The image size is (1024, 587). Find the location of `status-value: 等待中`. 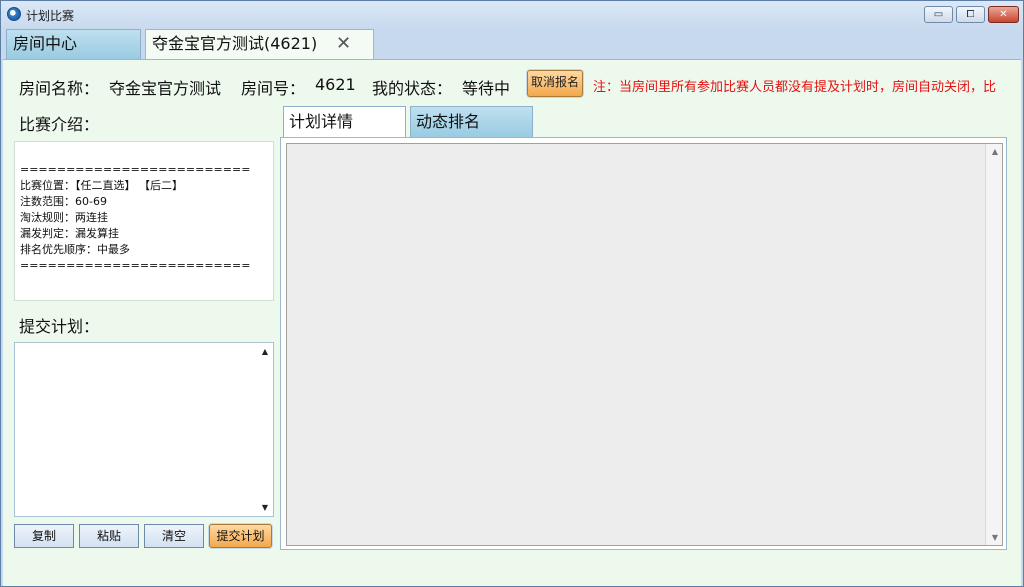

status-value: 等待中 is located at coordinates (486, 88).